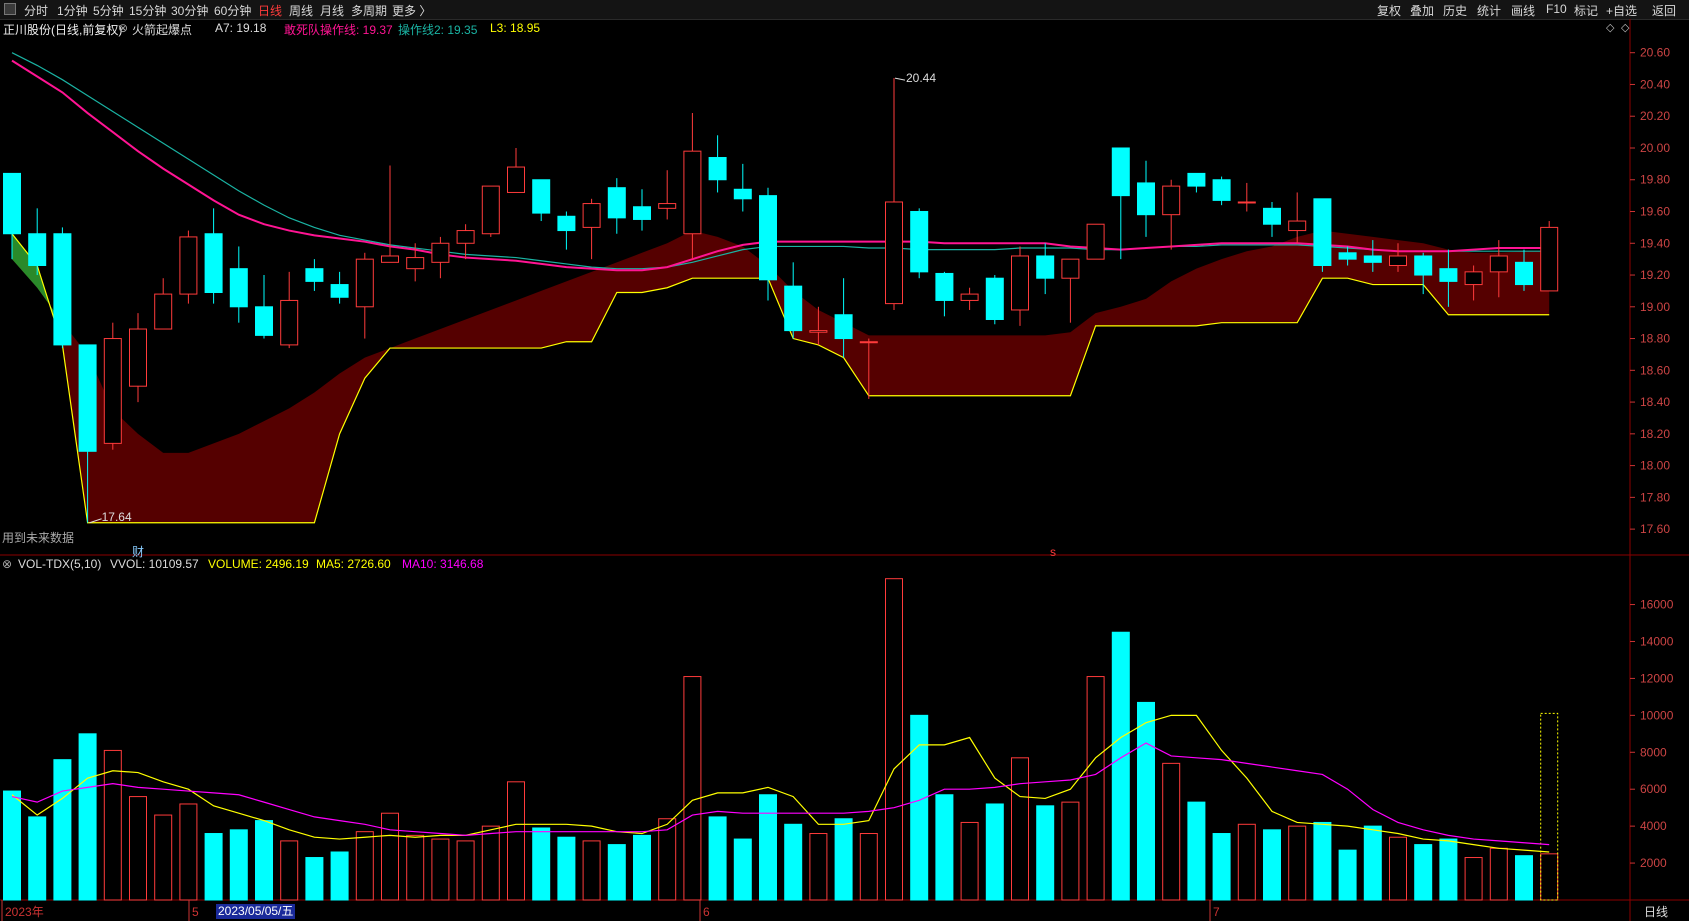  Describe the element at coordinates (154, 564) in the screenshot. I see `vvol-value: VVOL: 10109.57` at that location.